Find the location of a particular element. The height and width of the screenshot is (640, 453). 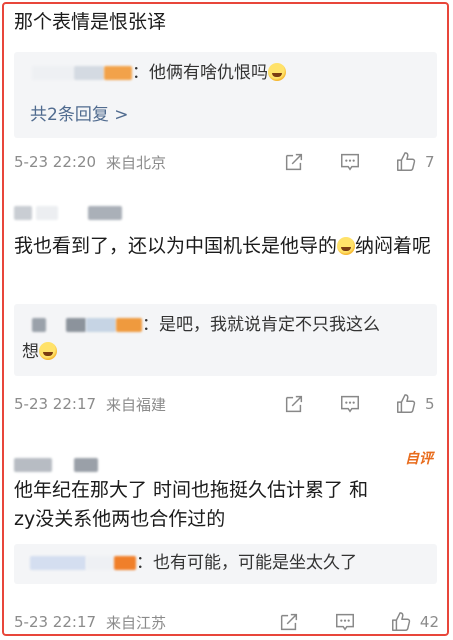

like-count: 5 is located at coordinates (430, 404).